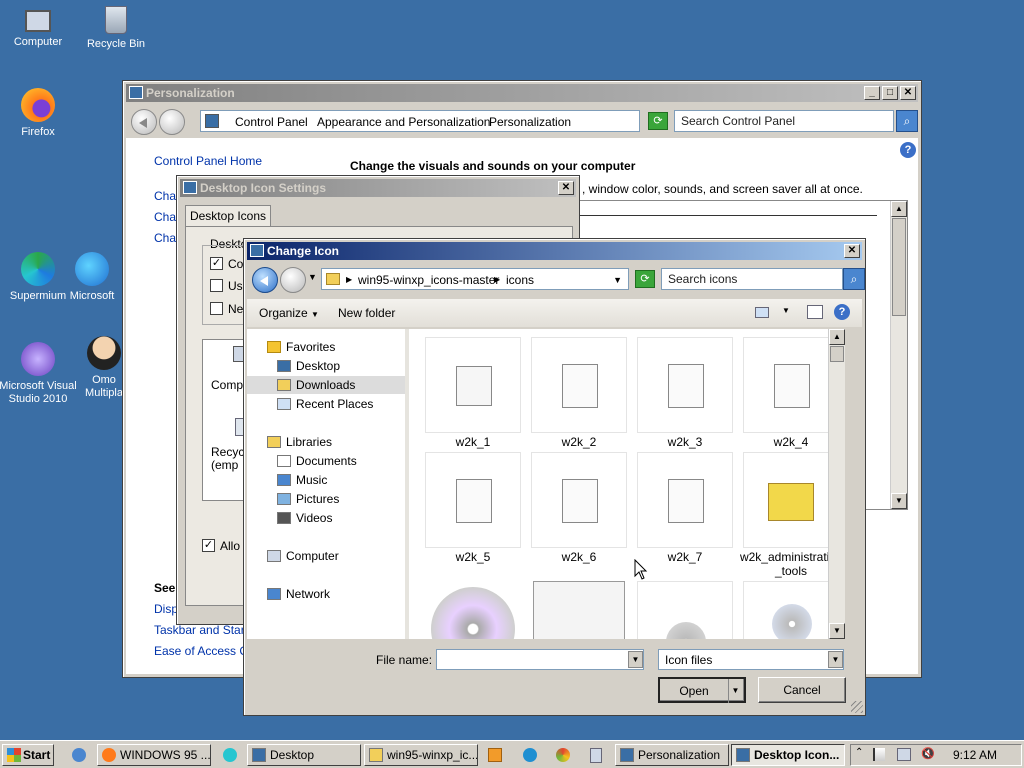 This screenshot has height=768, width=1024. Describe the element at coordinates (815, 312) in the screenshot. I see `preview-pane-icon` at that location.